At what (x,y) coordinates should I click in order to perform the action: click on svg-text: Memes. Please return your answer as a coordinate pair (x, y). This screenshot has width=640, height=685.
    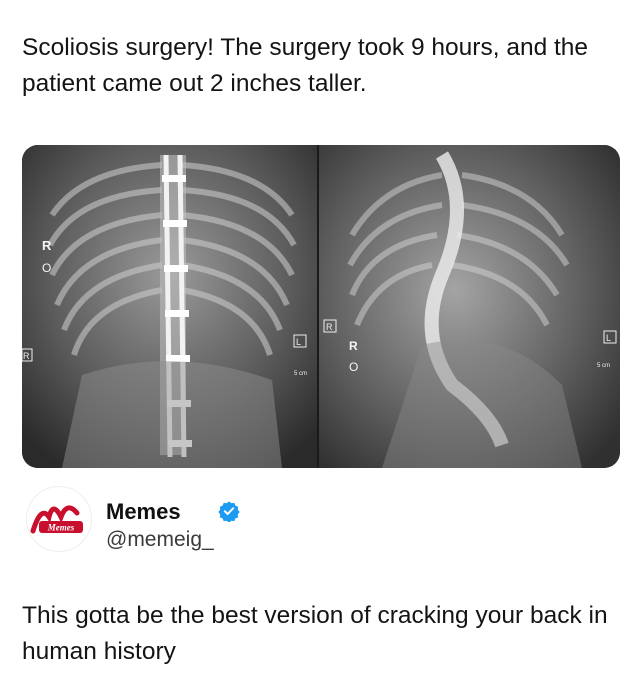
    Looking at the image, I should click on (61, 528).